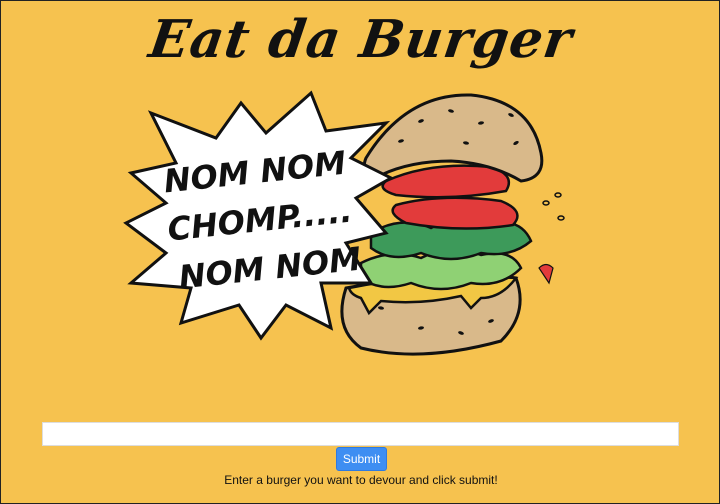 The width and height of the screenshot is (720, 504). Describe the element at coordinates (361, 39) in the screenshot. I see `page-title: Eat da Burger` at that location.